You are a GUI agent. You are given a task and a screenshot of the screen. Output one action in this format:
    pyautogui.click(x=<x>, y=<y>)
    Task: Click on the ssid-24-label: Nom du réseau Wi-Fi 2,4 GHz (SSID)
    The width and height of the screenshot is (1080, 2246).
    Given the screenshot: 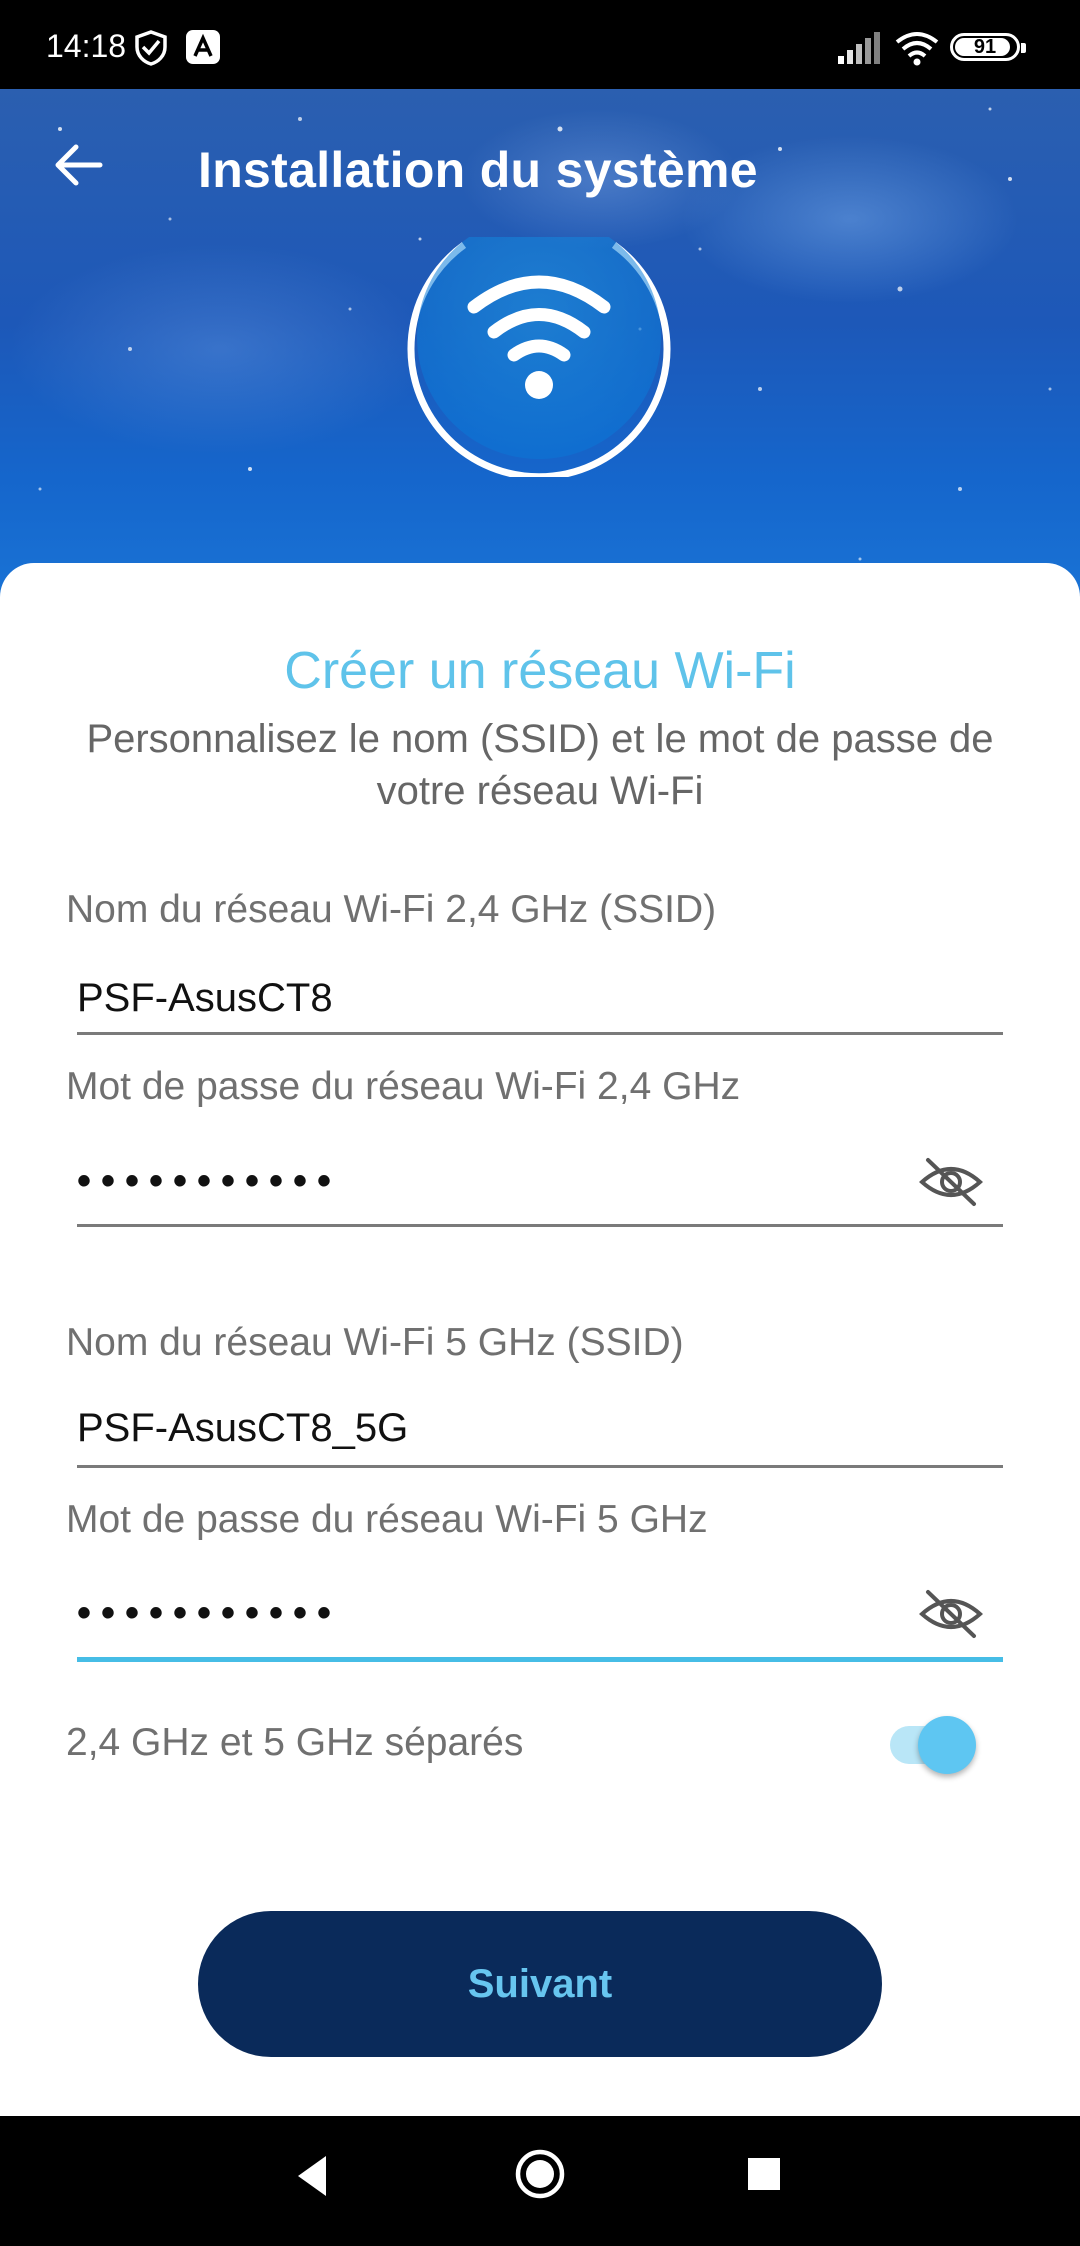 What is the action you would take?
    pyautogui.click(x=391, y=909)
    